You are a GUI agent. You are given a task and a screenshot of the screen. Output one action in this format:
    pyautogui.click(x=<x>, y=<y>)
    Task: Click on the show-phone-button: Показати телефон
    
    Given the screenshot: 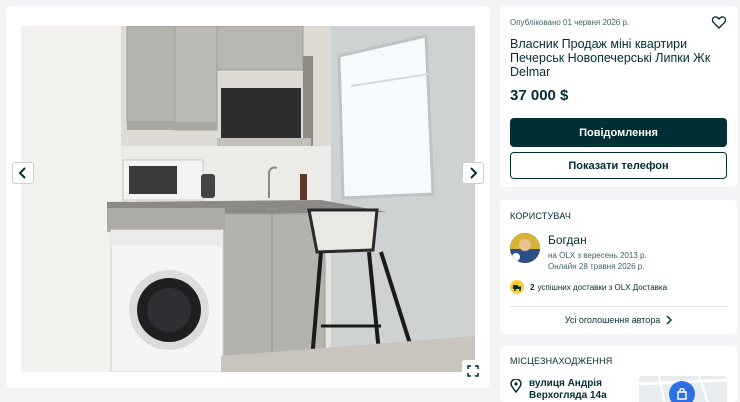 What is the action you would take?
    pyautogui.click(x=618, y=165)
    